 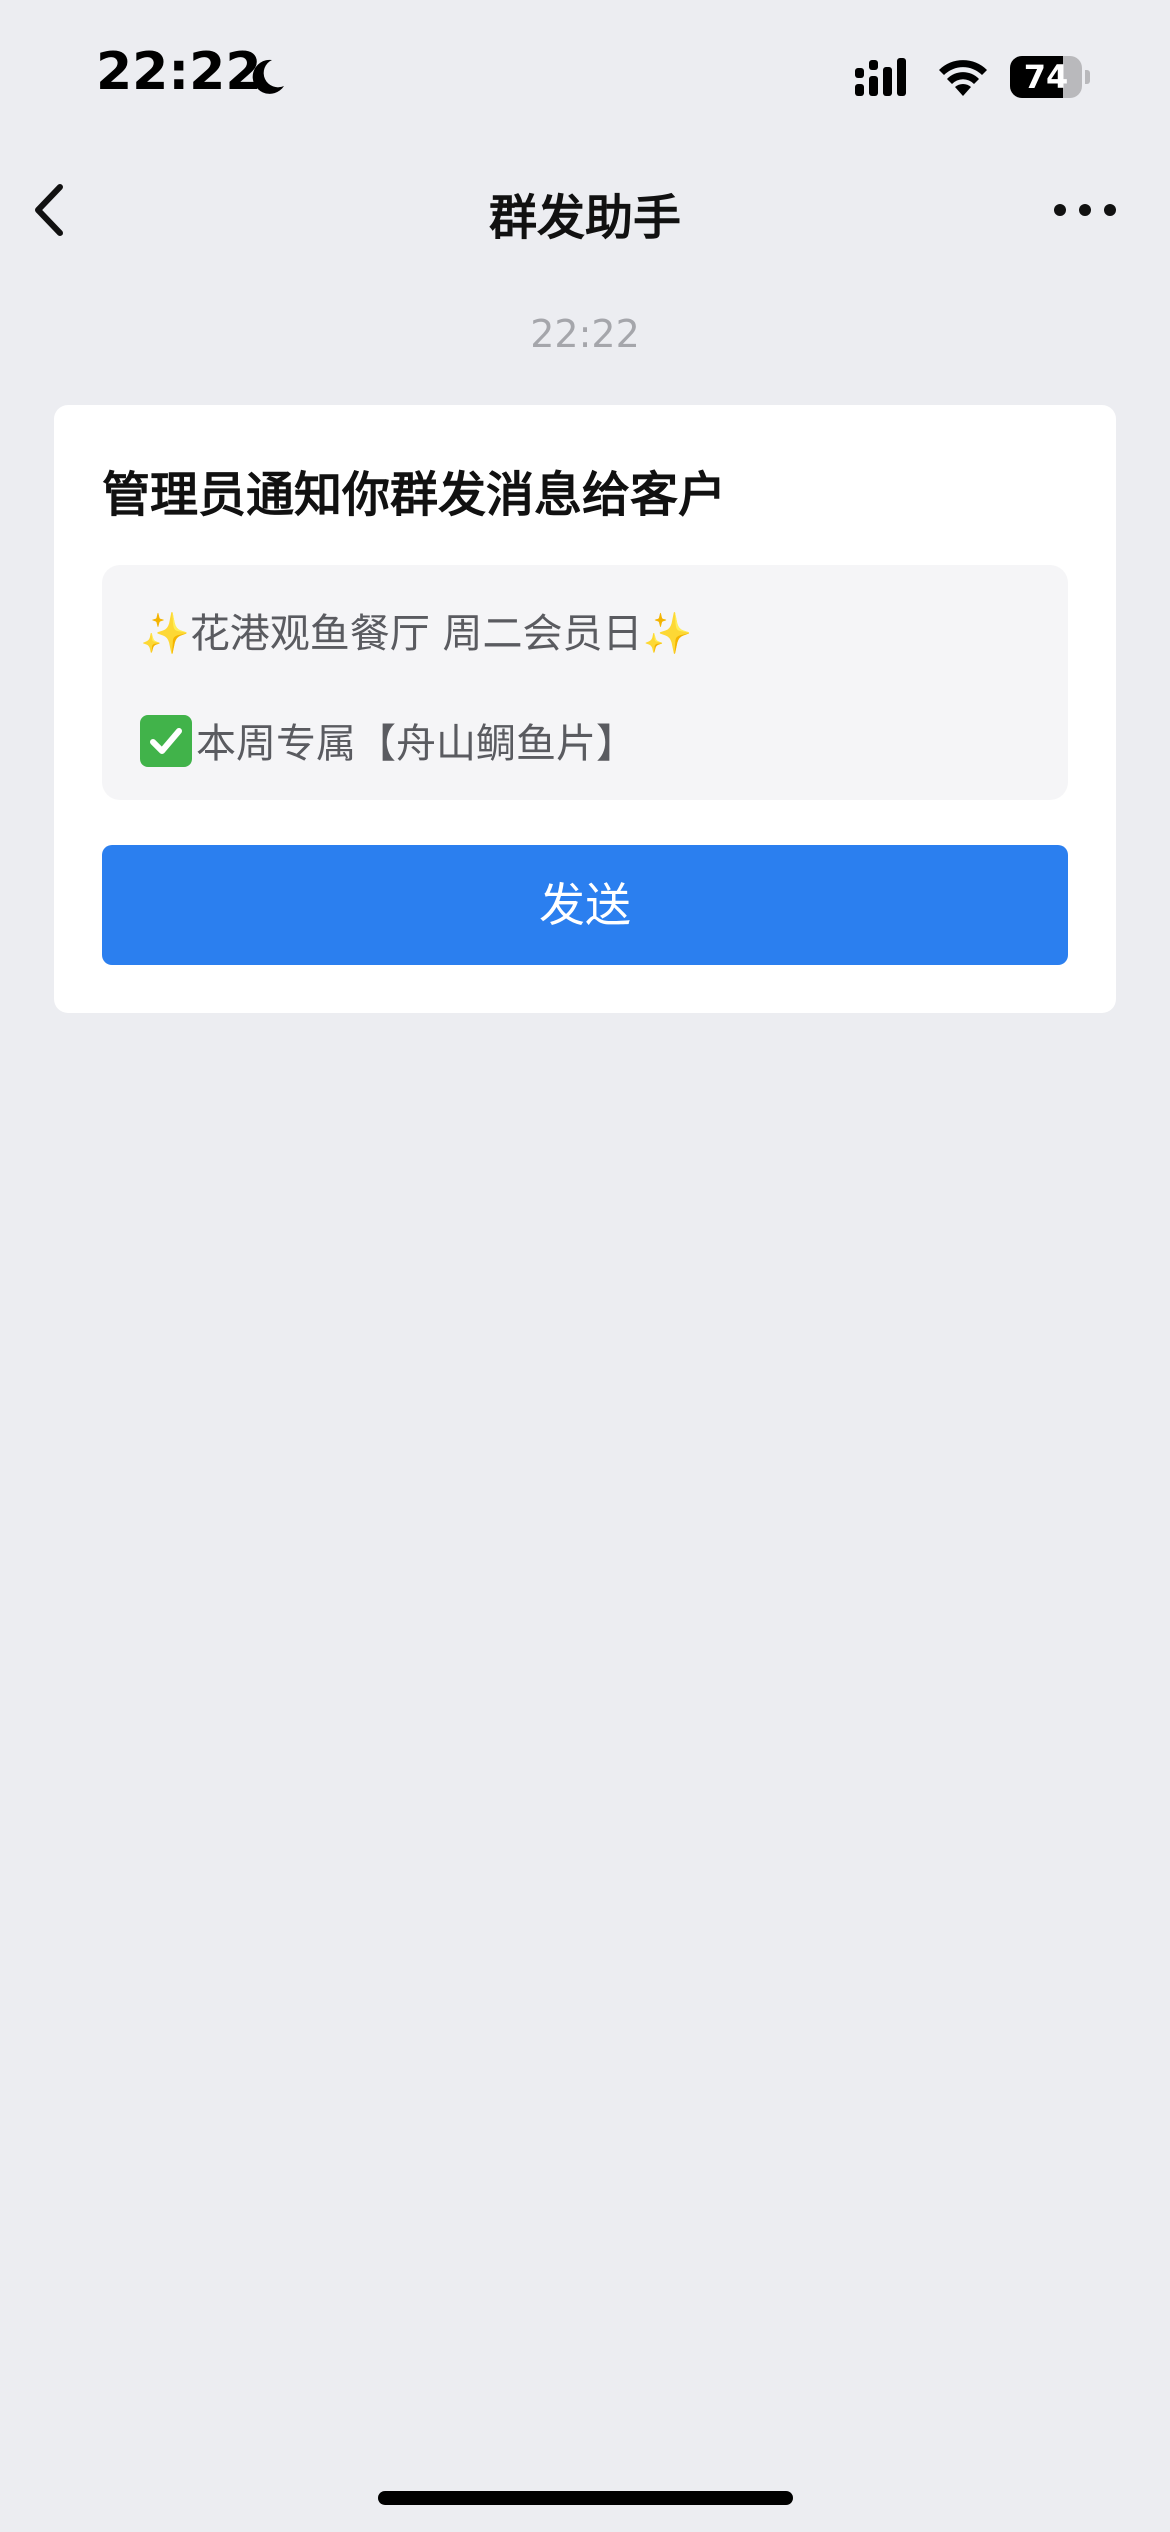 I want to click on battery-cap, so click(x=1087, y=77).